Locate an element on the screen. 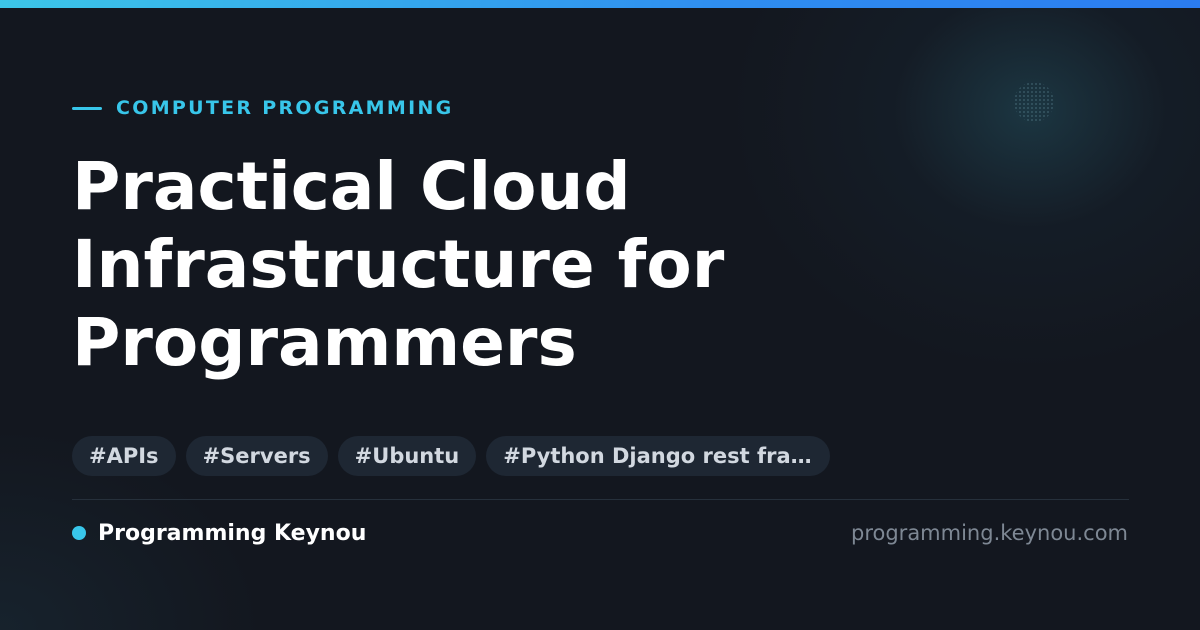 Image resolution: width=1200 pixels, height=630 pixels. decorative-dot-pattern is located at coordinates (1034, 102).